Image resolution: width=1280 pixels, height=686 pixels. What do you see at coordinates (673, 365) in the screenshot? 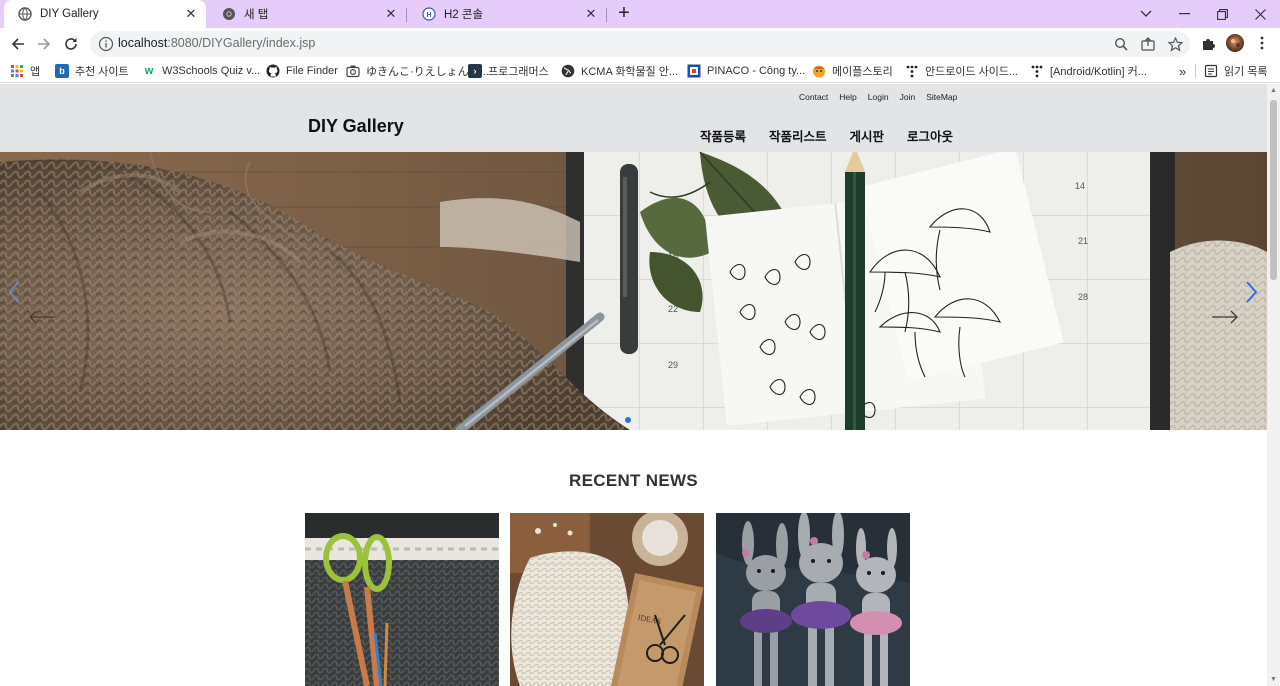
I see `svg-text: 29` at bounding box center [673, 365].